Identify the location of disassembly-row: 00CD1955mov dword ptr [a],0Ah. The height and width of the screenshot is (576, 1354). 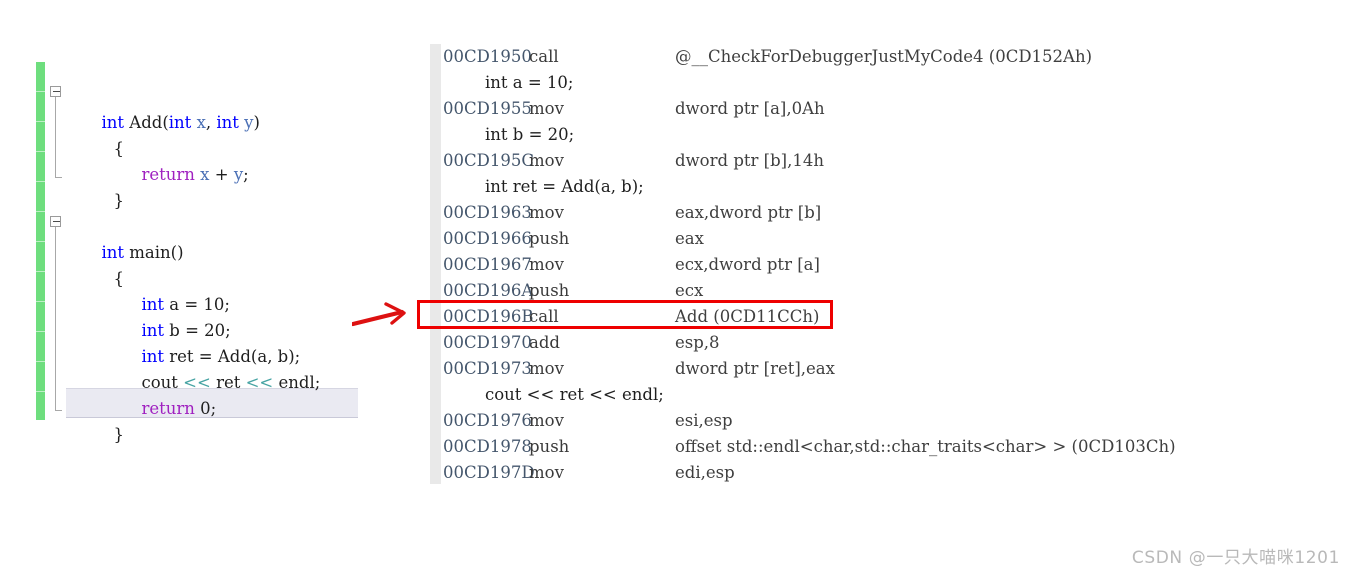
(634, 109).